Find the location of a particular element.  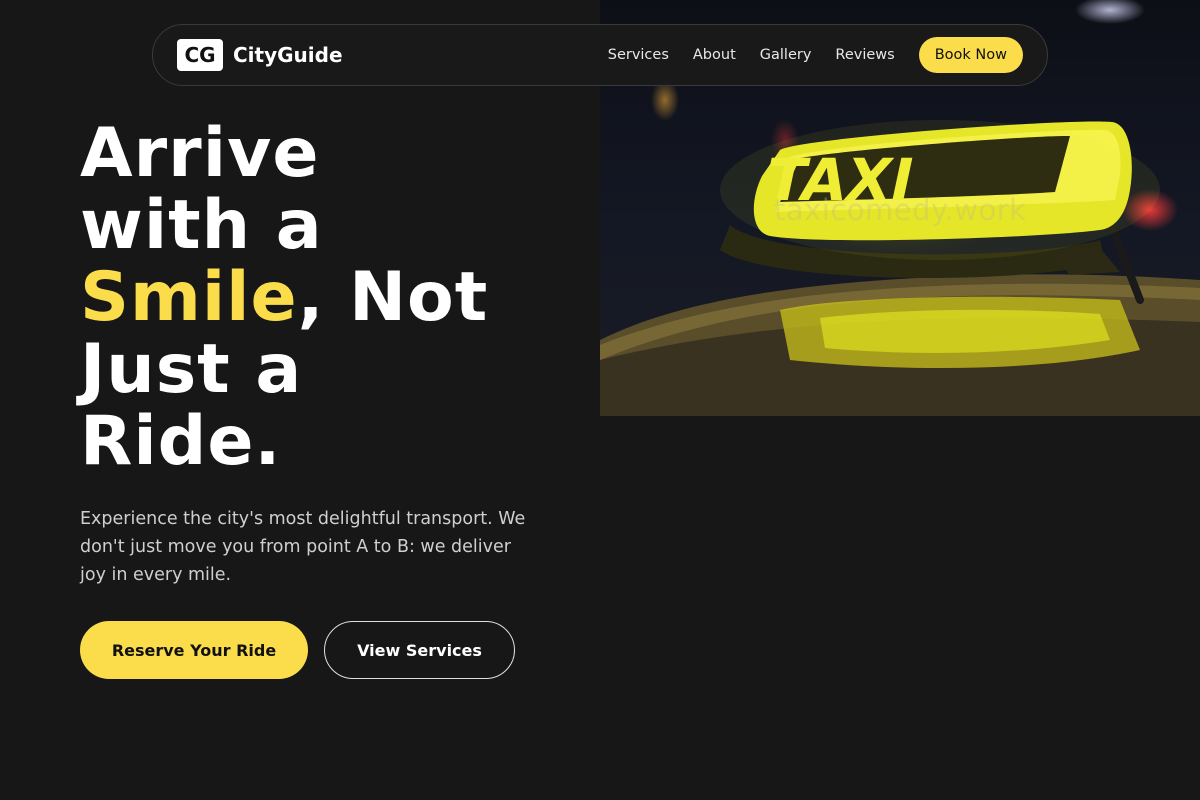

reserve-ride-button: Reserve Your Ride is located at coordinates (194, 650).